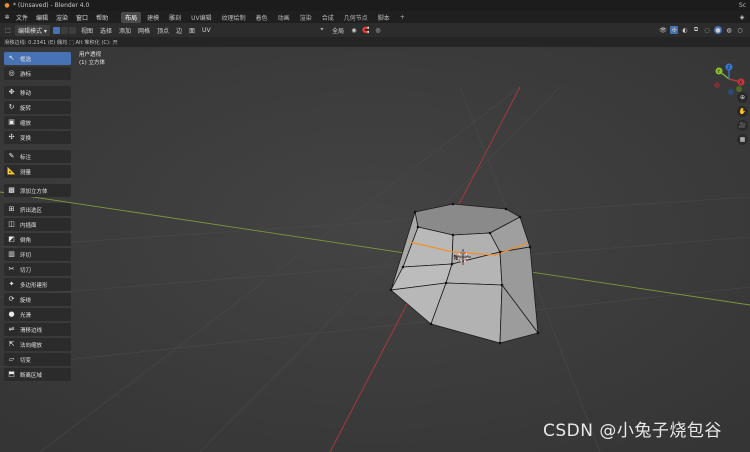  What do you see at coordinates (37, 122) in the screenshot?
I see `tool-scale: ▣ 缩放` at bounding box center [37, 122].